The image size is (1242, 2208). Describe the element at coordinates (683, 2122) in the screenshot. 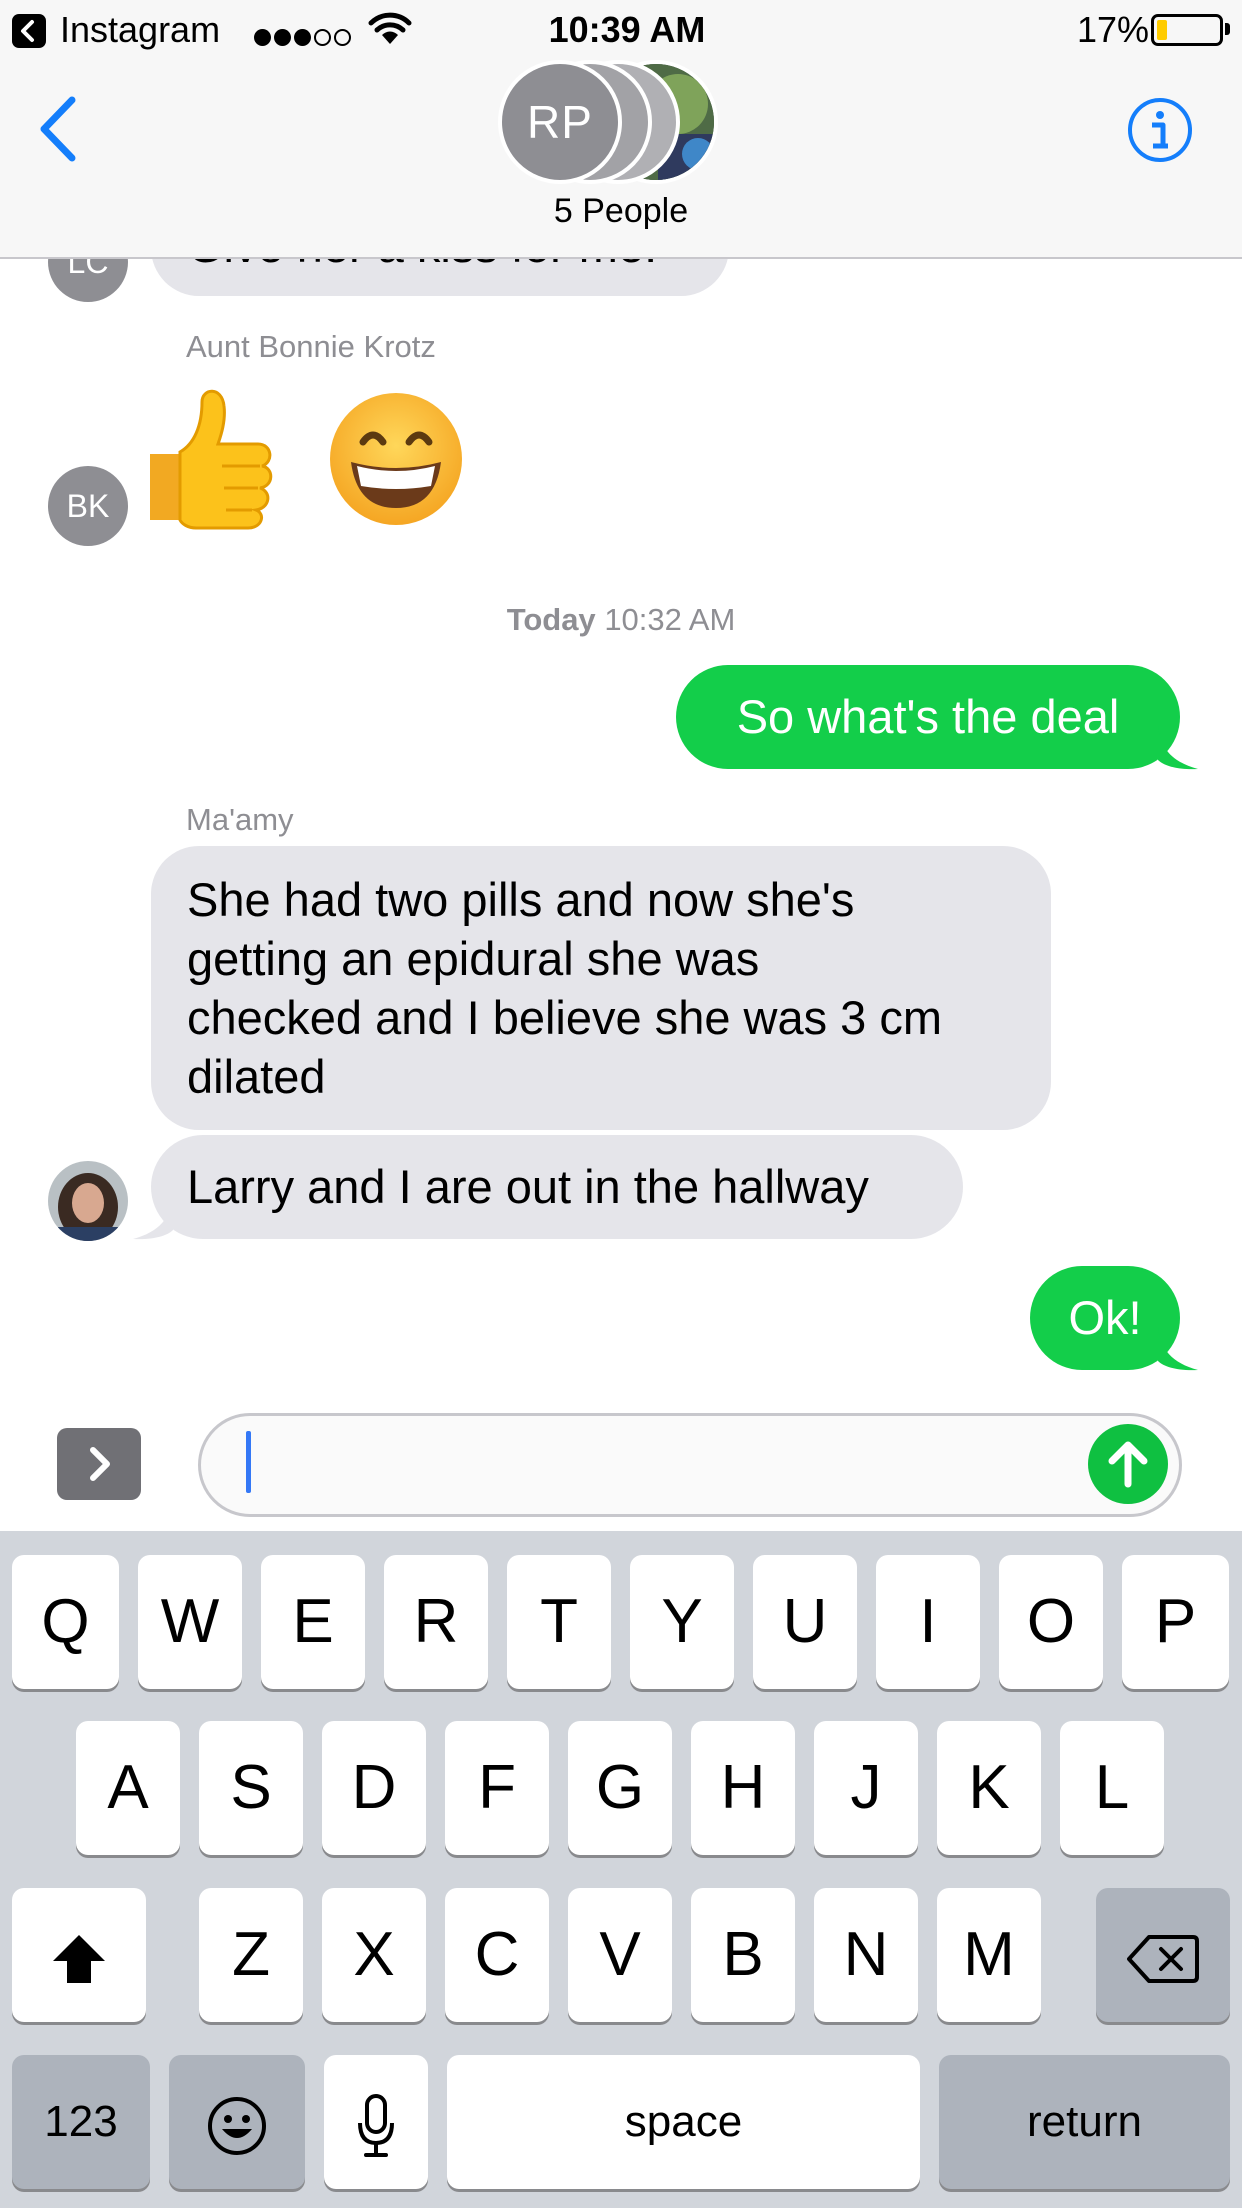

I see `space-key: space` at that location.